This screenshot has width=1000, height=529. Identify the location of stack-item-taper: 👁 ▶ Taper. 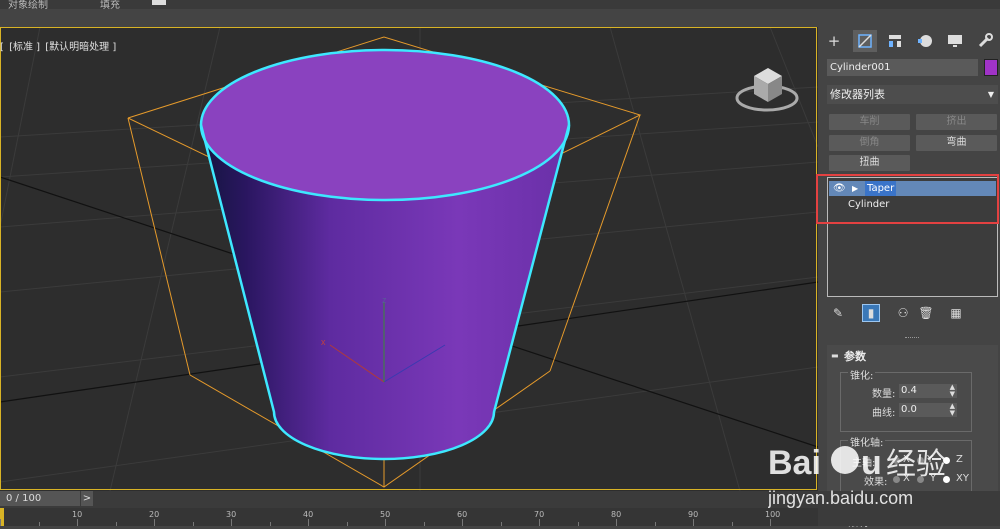
(912, 188).